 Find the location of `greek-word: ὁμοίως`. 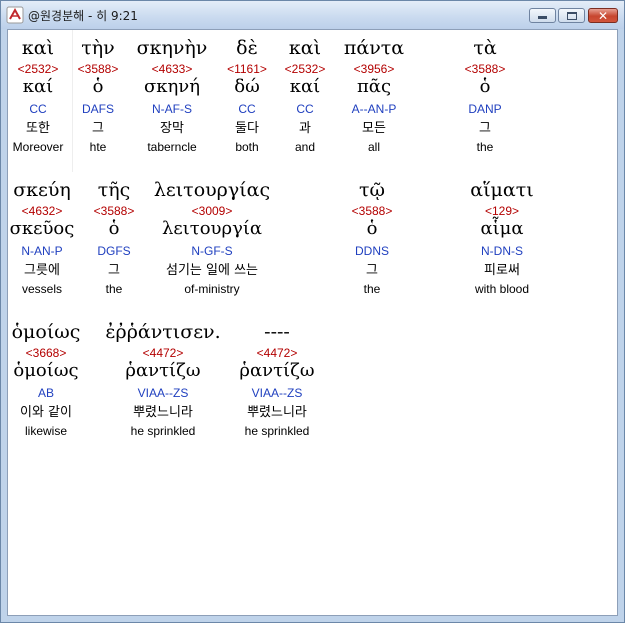

greek-word: ὁμοίως is located at coordinates (46, 332).